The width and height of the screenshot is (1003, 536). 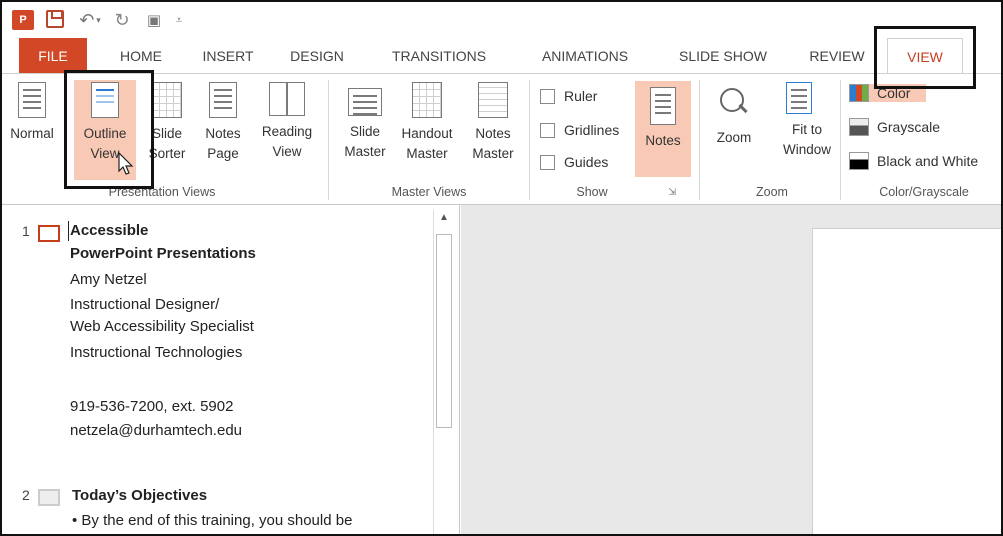 I want to click on notes-page-label-line1: Notes, so click(x=223, y=133).